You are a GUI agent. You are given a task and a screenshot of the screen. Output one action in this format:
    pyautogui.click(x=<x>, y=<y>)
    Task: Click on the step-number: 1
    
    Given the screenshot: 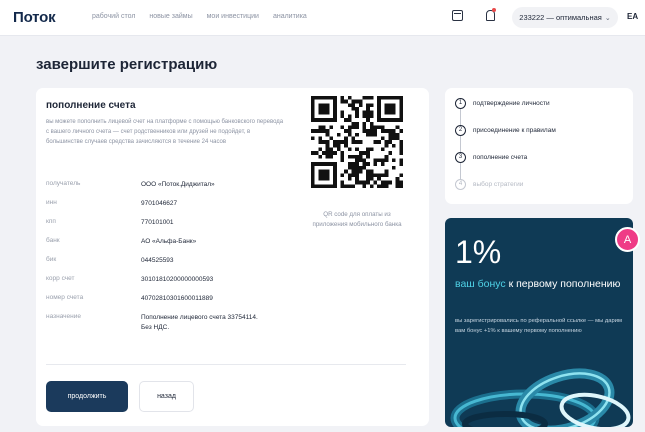 What is the action you would take?
    pyautogui.click(x=460, y=103)
    